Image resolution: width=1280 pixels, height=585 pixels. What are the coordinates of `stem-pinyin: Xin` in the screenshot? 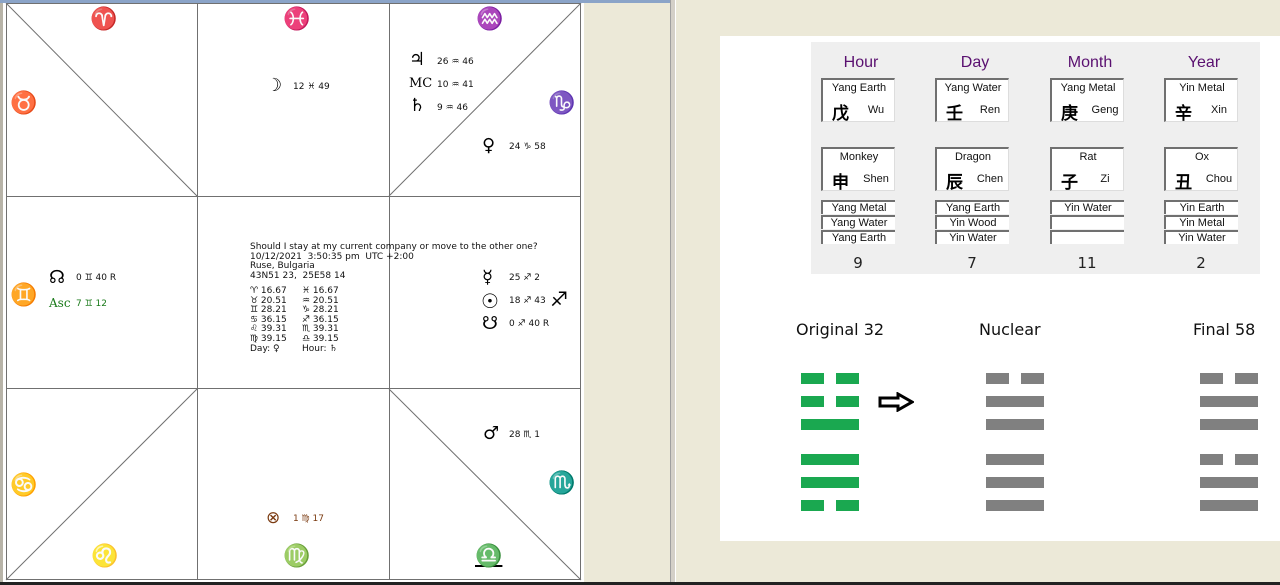 It's located at (1219, 110).